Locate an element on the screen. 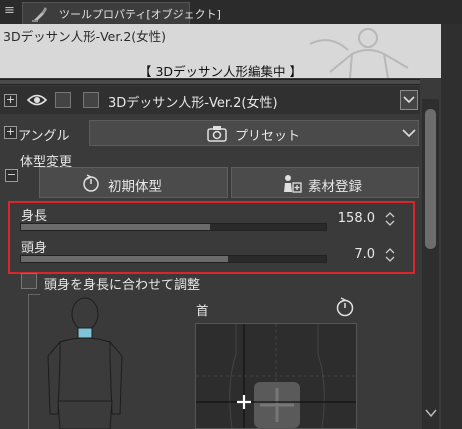 The width and height of the screenshot is (462, 429). neck-adjust-pad is located at coordinates (276, 376).